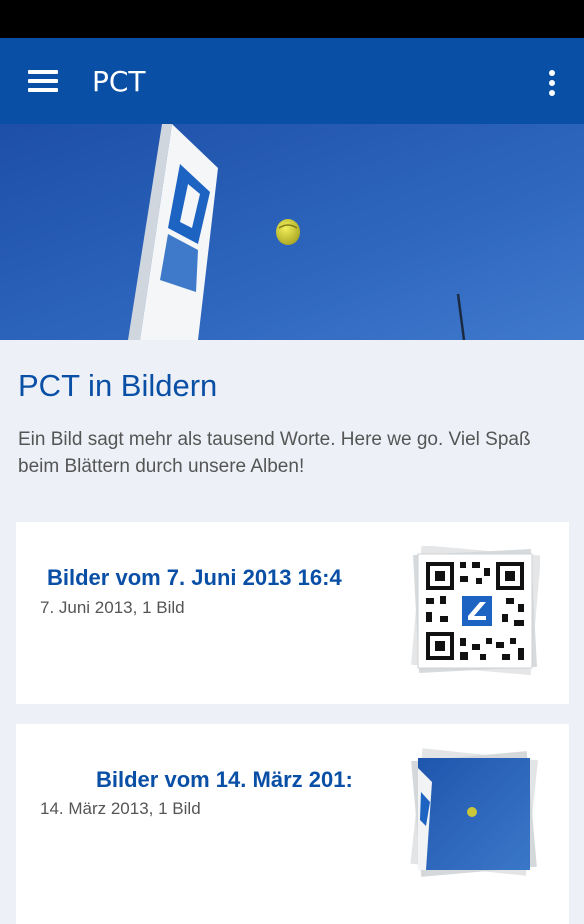 The height and width of the screenshot is (924, 584). Describe the element at coordinates (120, 808) in the screenshot. I see `album-meta: 14. März 2013, 1 Bild` at that location.